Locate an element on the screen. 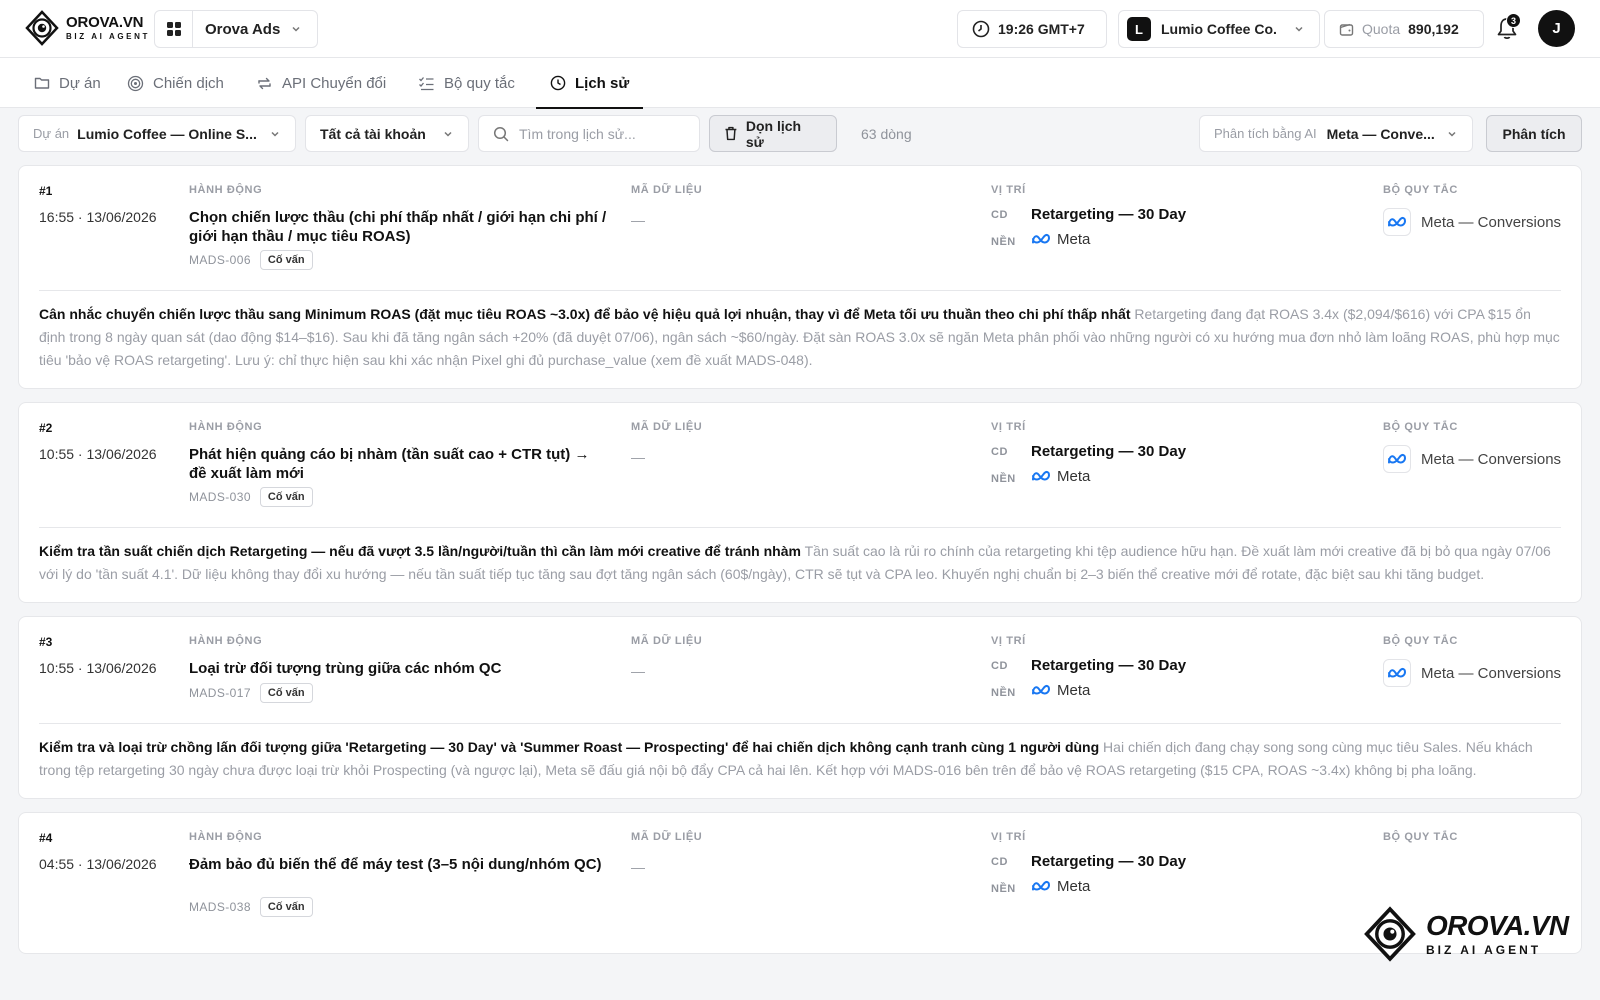 The height and width of the screenshot is (1000, 1600). entry-meta: MADS-030 Cố vấn is located at coordinates (251, 497).